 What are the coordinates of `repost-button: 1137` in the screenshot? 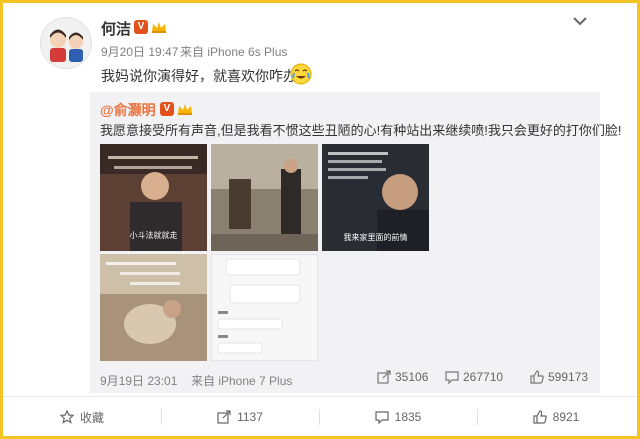 It's located at (240, 417).